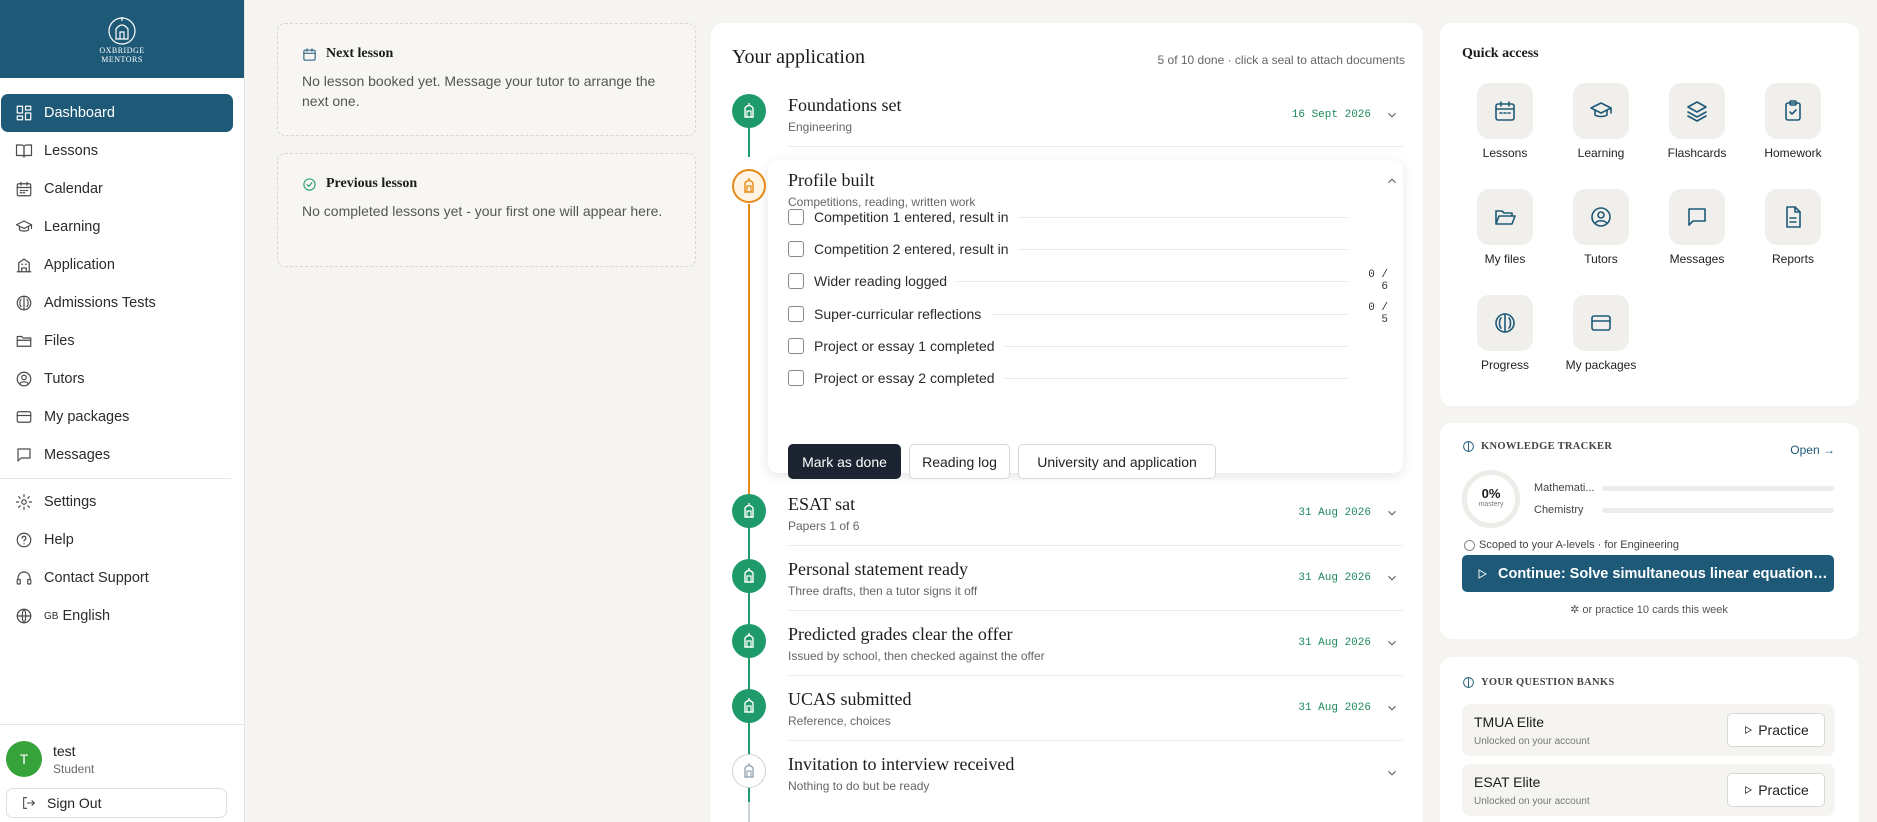 This screenshot has height=822, width=1877. What do you see at coordinates (1152, 281) in the screenshot?
I see `dotted-leader` at bounding box center [1152, 281].